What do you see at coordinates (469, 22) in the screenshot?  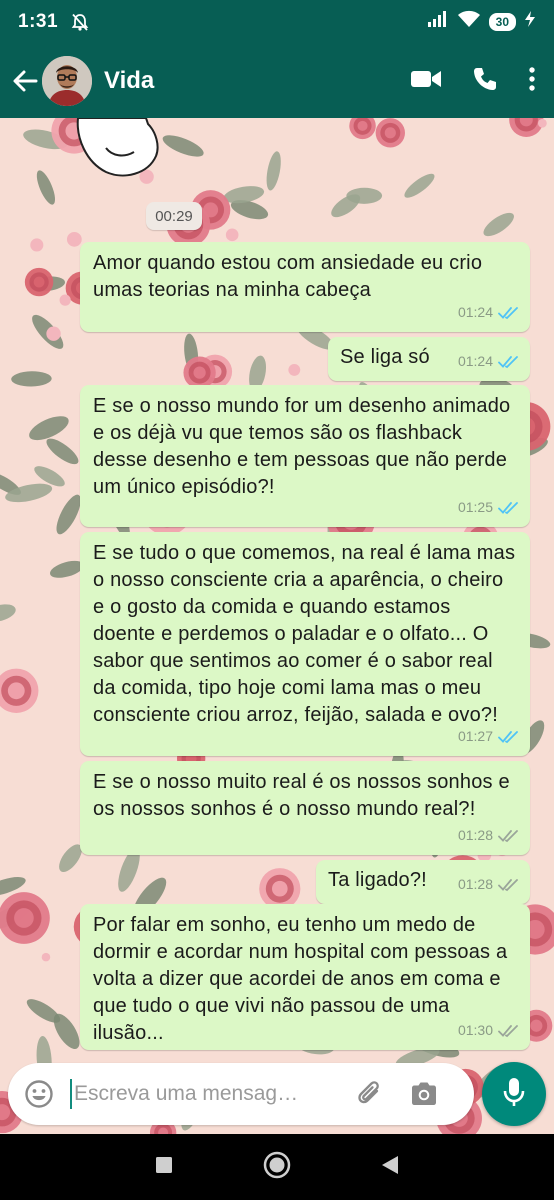 I see `wifi-icon` at bounding box center [469, 22].